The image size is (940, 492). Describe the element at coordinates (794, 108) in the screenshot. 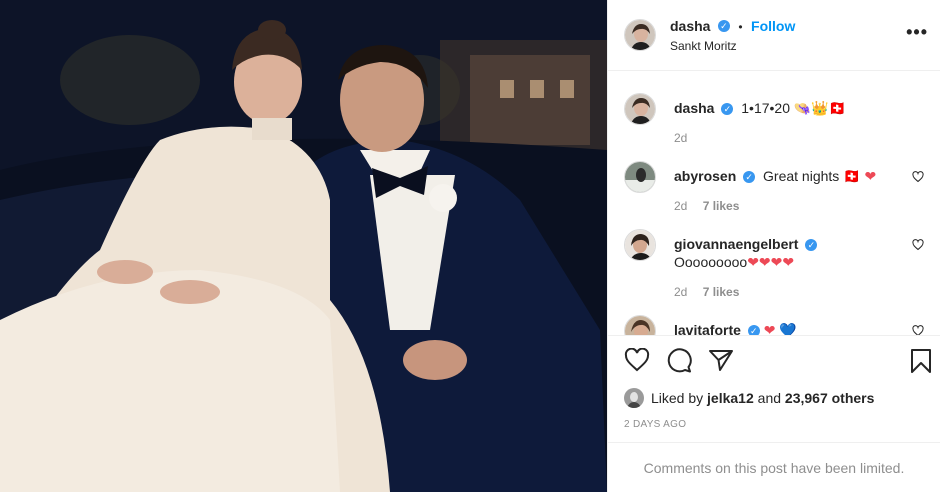

I see `caption-text: 1•17•20 👒👑🇨🇭` at that location.